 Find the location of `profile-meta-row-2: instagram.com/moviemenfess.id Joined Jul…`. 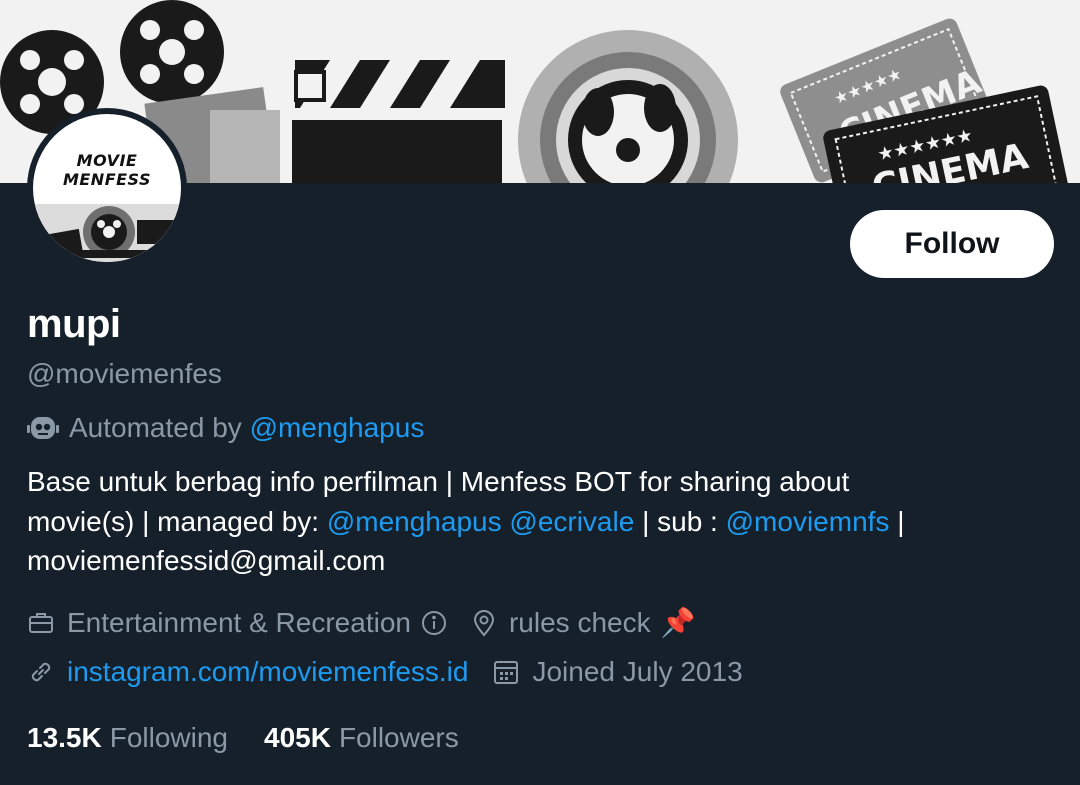

profile-meta-row-2: instagram.com/moviemenfess.id Joined Jul… is located at coordinates (397, 672).